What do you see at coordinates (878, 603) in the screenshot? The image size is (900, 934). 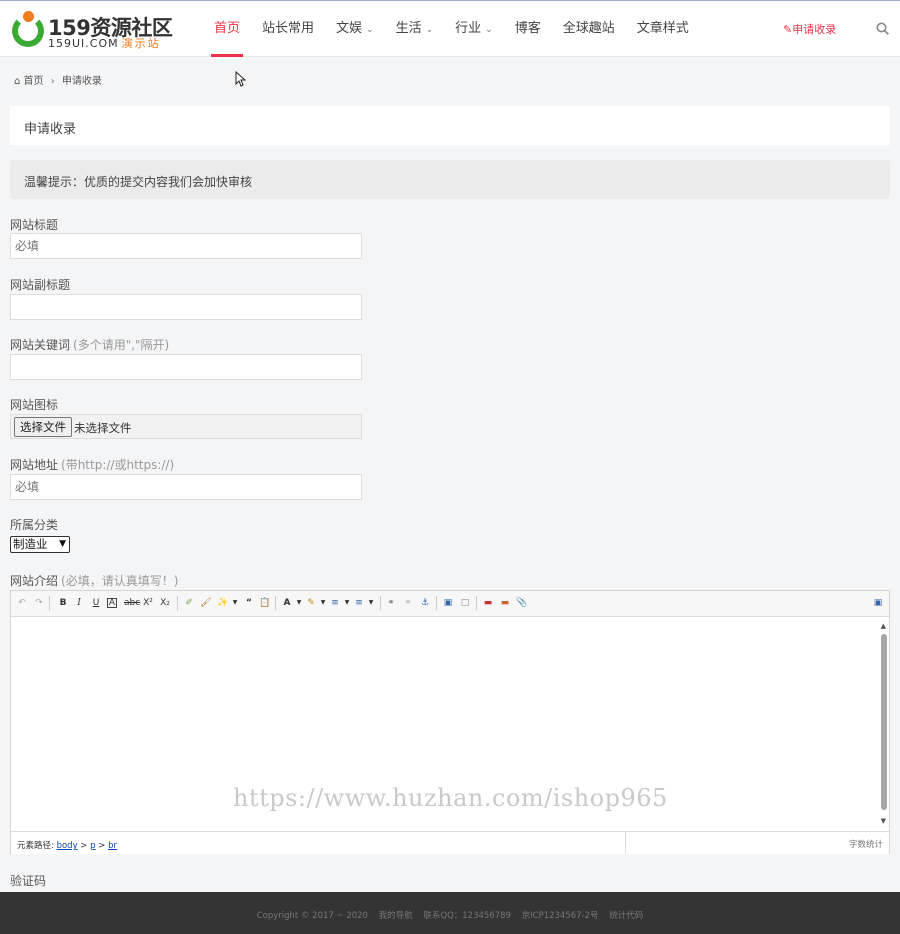 I see `fullscreen-icon: ▣` at bounding box center [878, 603].